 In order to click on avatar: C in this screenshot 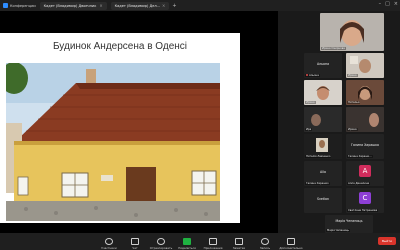, I will do `click(365, 198)`.